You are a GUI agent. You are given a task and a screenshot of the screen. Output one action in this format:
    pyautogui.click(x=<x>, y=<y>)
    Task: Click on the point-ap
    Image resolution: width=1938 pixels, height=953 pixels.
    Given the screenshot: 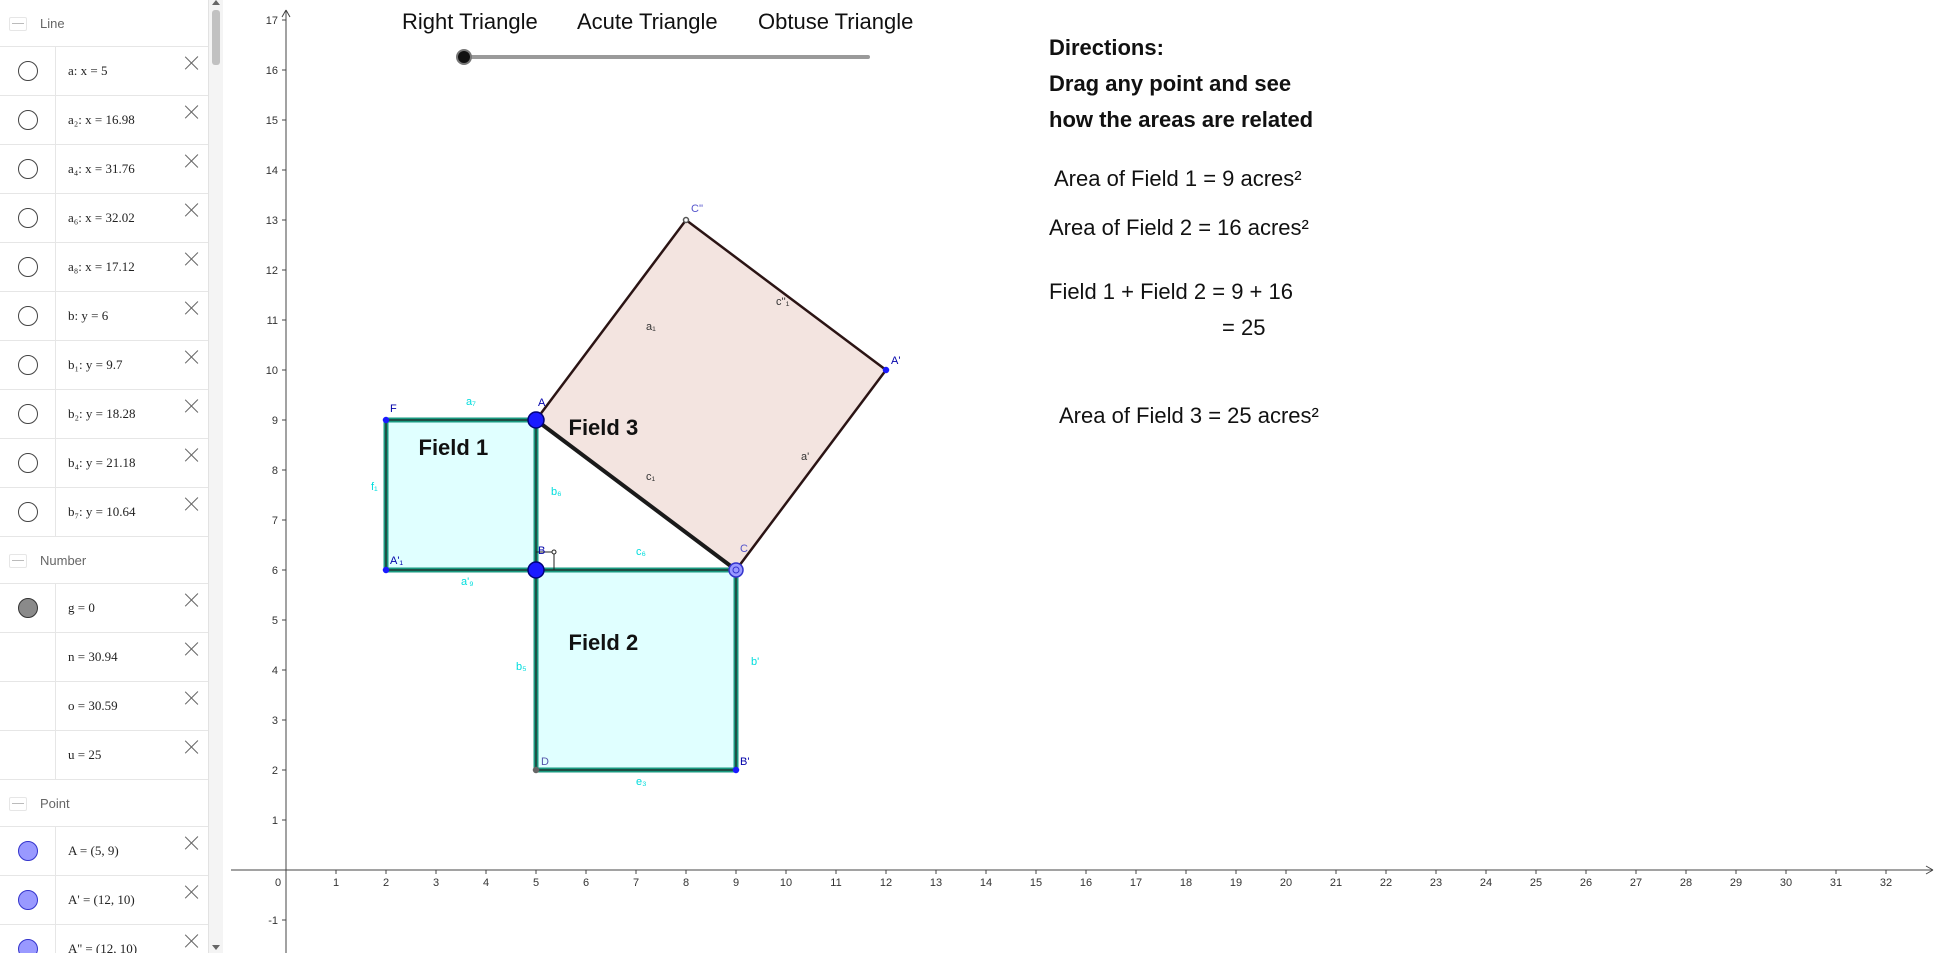 What is the action you would take?
    pyautogui.click(x=886, y=370)
    